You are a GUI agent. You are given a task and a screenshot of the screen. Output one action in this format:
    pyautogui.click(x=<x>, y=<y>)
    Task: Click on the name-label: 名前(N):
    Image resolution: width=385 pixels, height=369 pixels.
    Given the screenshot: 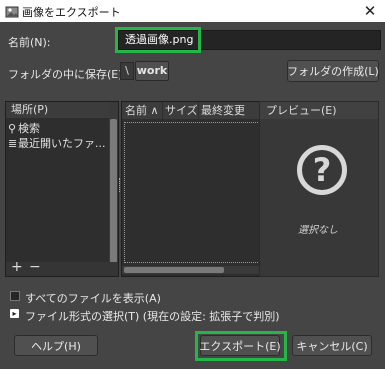 What is the action you would take?
    pyautogui.click(x=29, y=42)
    